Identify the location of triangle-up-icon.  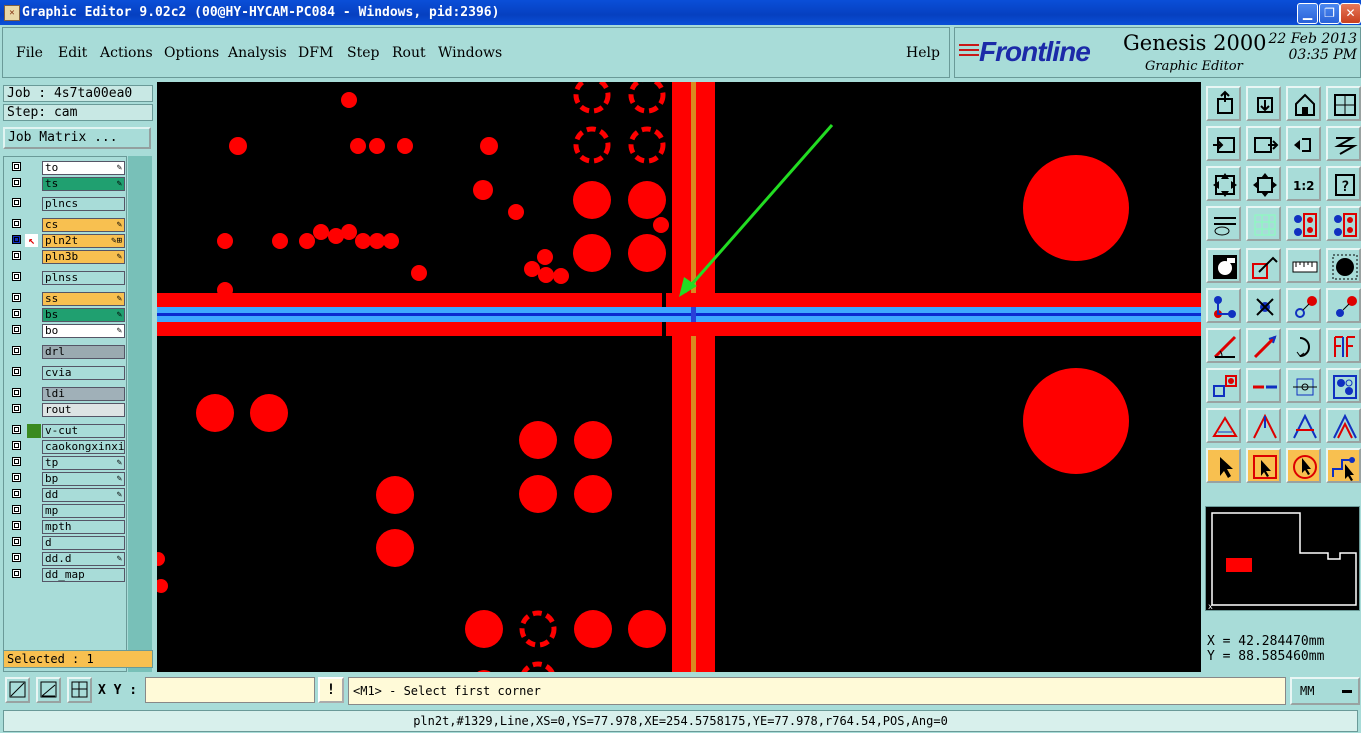
(1263, 425).